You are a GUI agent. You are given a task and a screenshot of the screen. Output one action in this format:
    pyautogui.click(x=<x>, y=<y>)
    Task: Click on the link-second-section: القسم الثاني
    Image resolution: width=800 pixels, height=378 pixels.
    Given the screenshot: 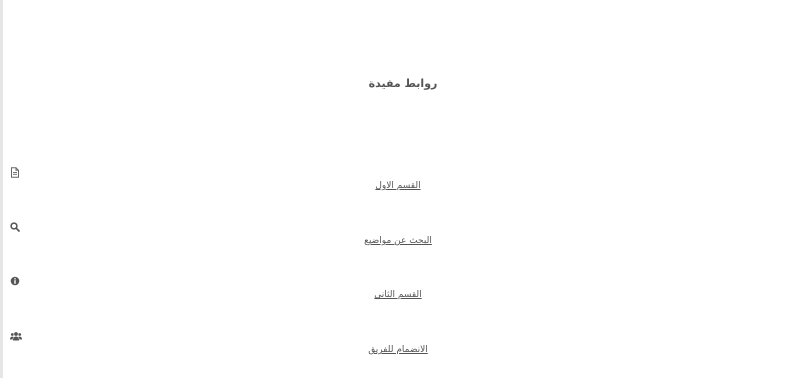 What is the action you would take?
    pyautogui.click(x=398, y=295)
    